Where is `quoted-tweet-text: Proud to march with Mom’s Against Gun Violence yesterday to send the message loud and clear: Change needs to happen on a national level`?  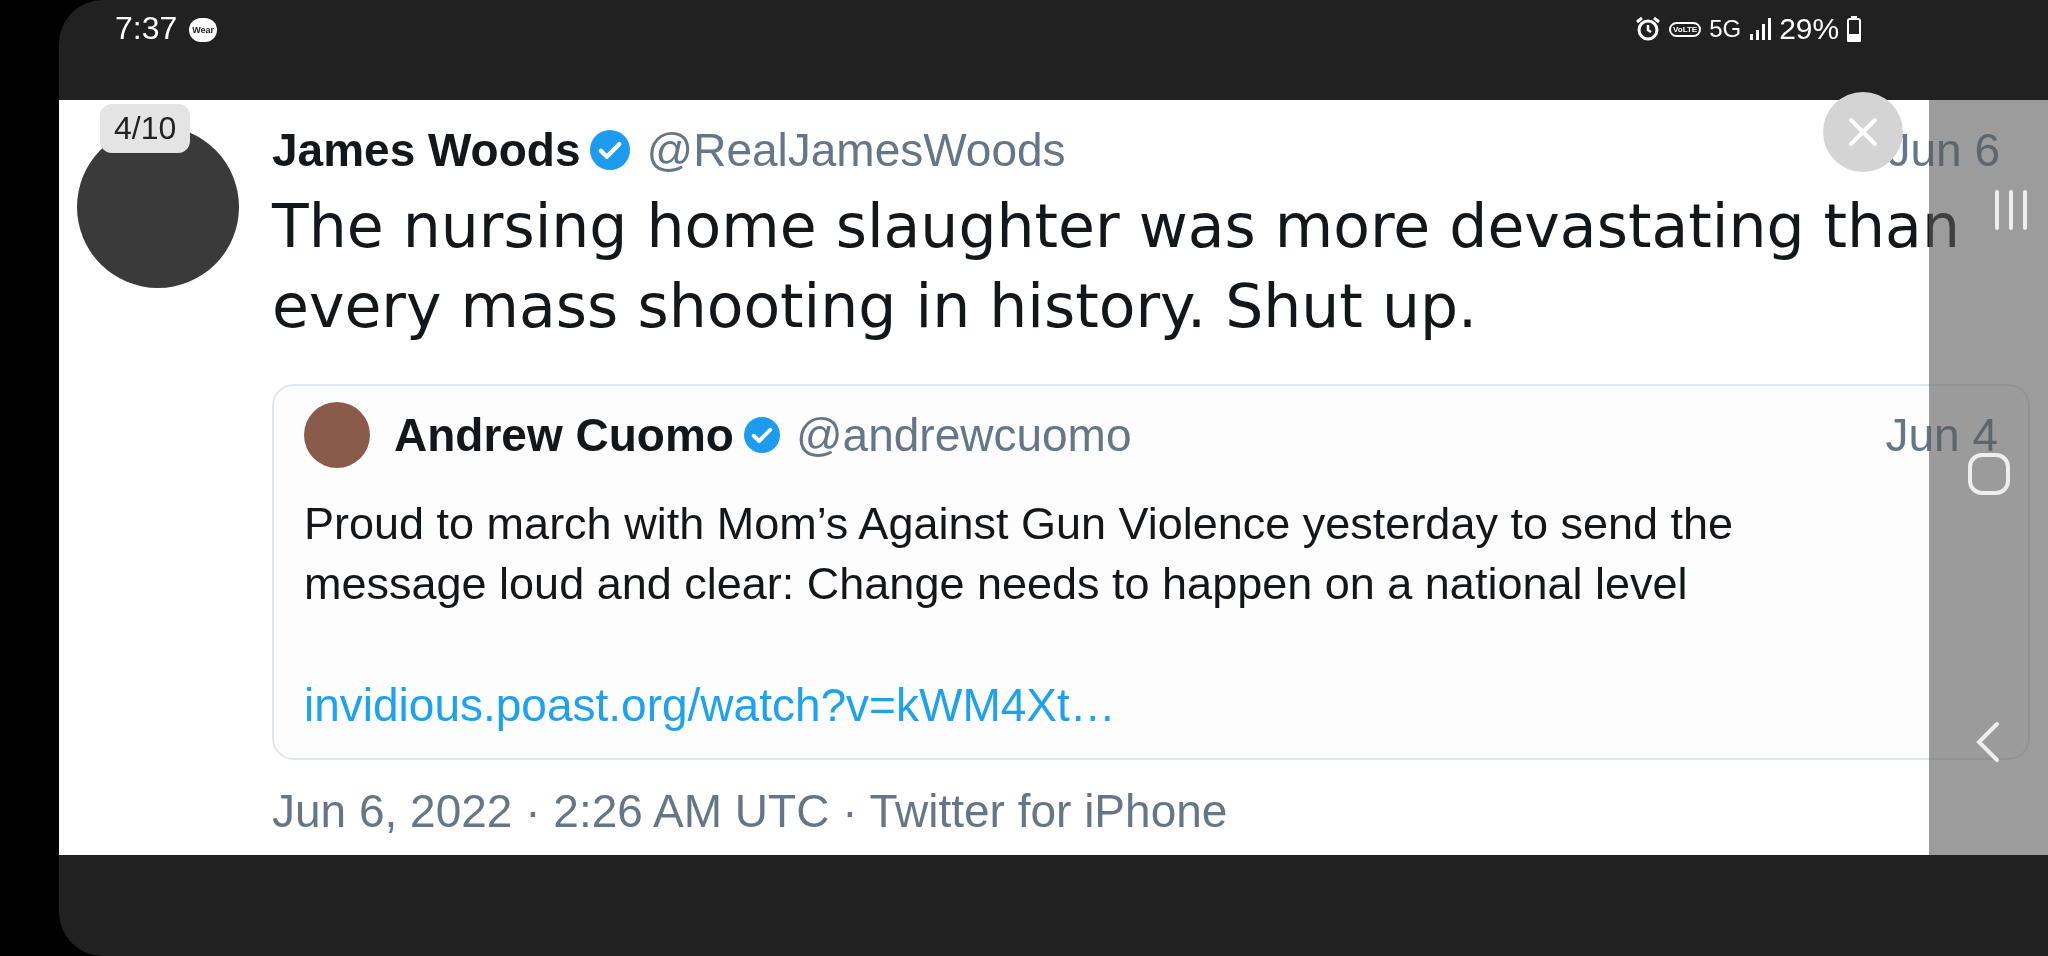 quoted-tweet-text: Proud to march with Mom’s Against Gun Violence yesterday to send the message loud and clear: Change needs to happen on a national level is located at coordinates (1019, 554).